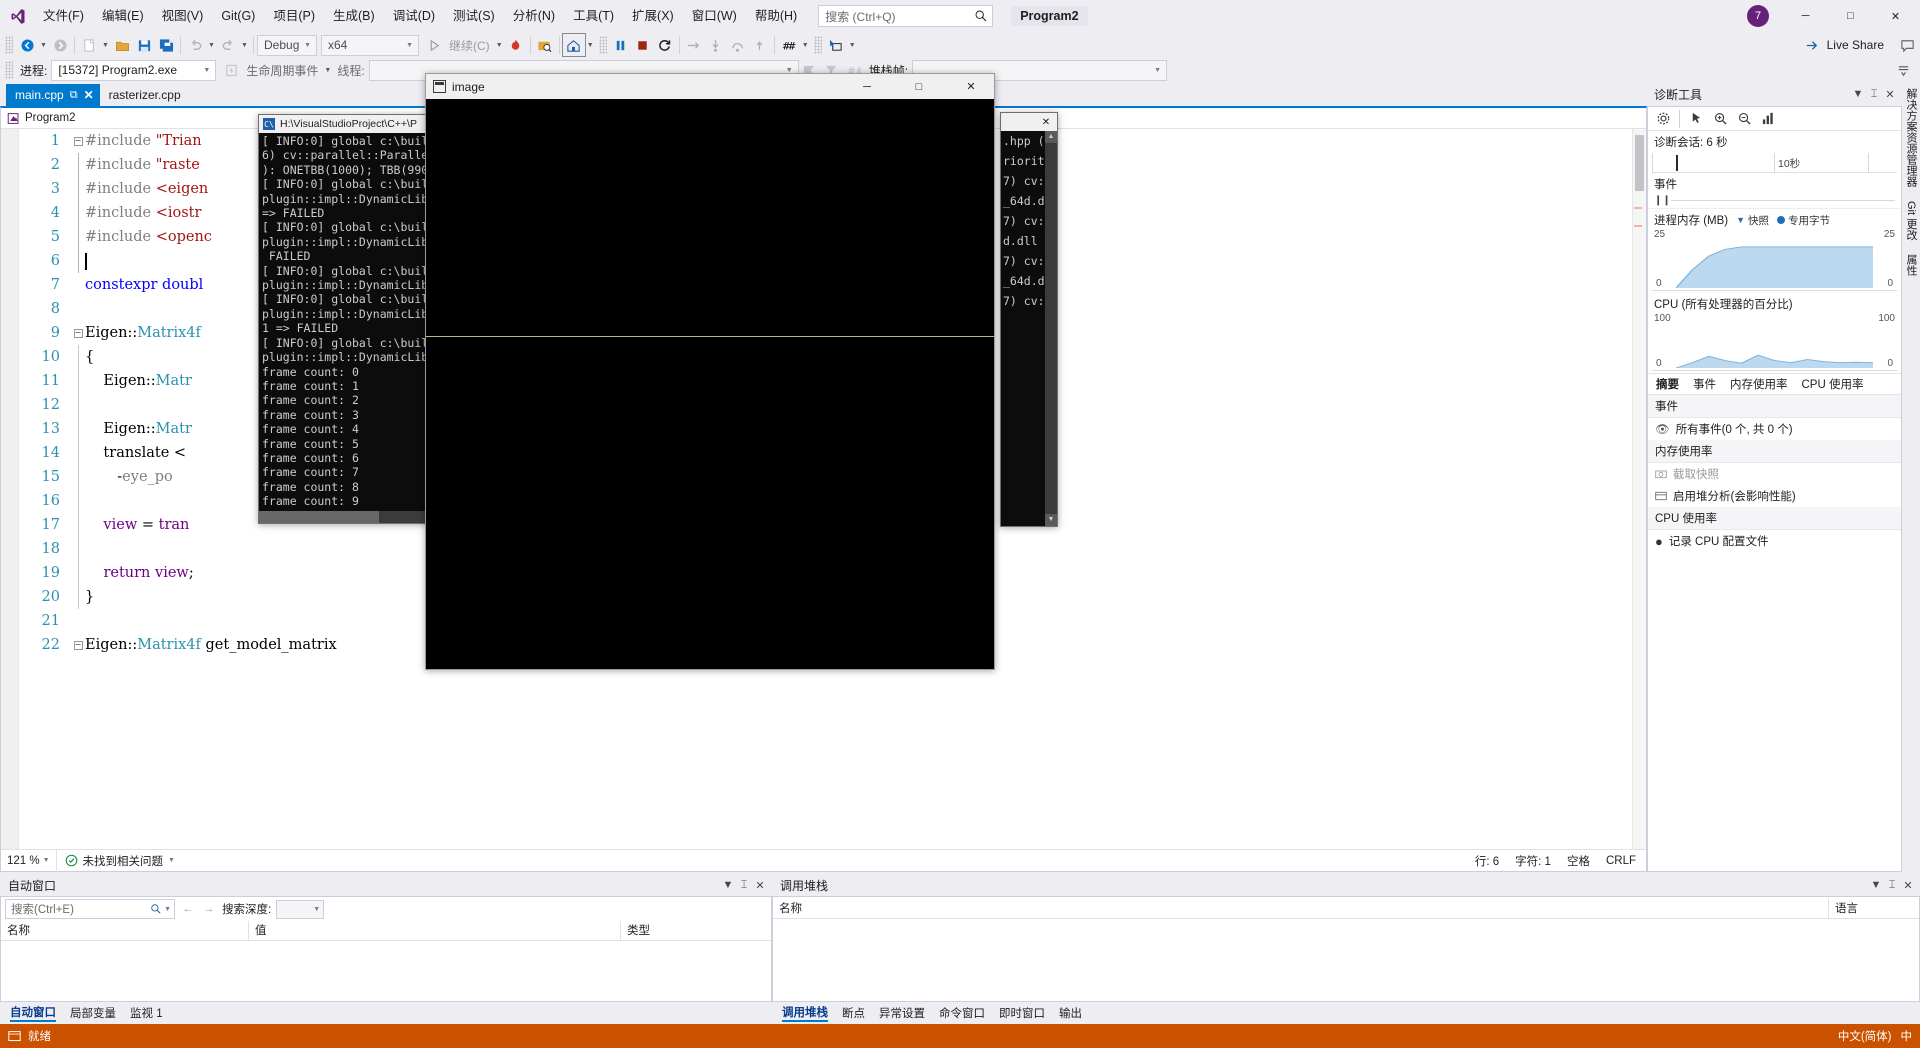  Describe the element at coordinates (1663, 119) in the screenshot. I see `settings-gear-icon` at that location.